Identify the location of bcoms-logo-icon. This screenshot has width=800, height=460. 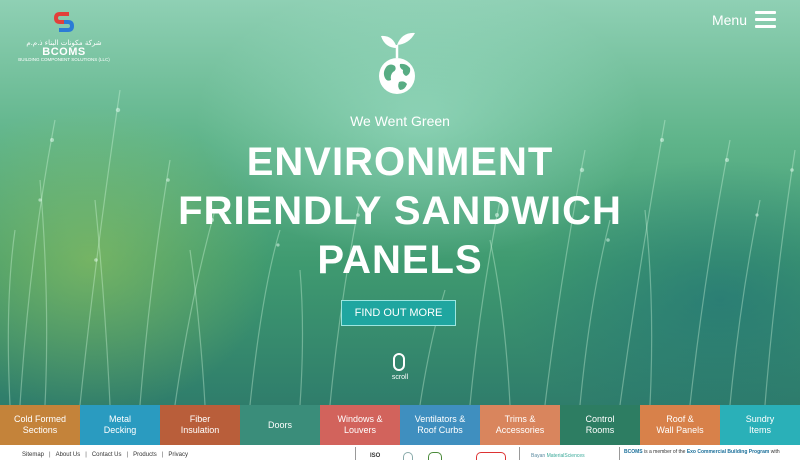
(64, 22).